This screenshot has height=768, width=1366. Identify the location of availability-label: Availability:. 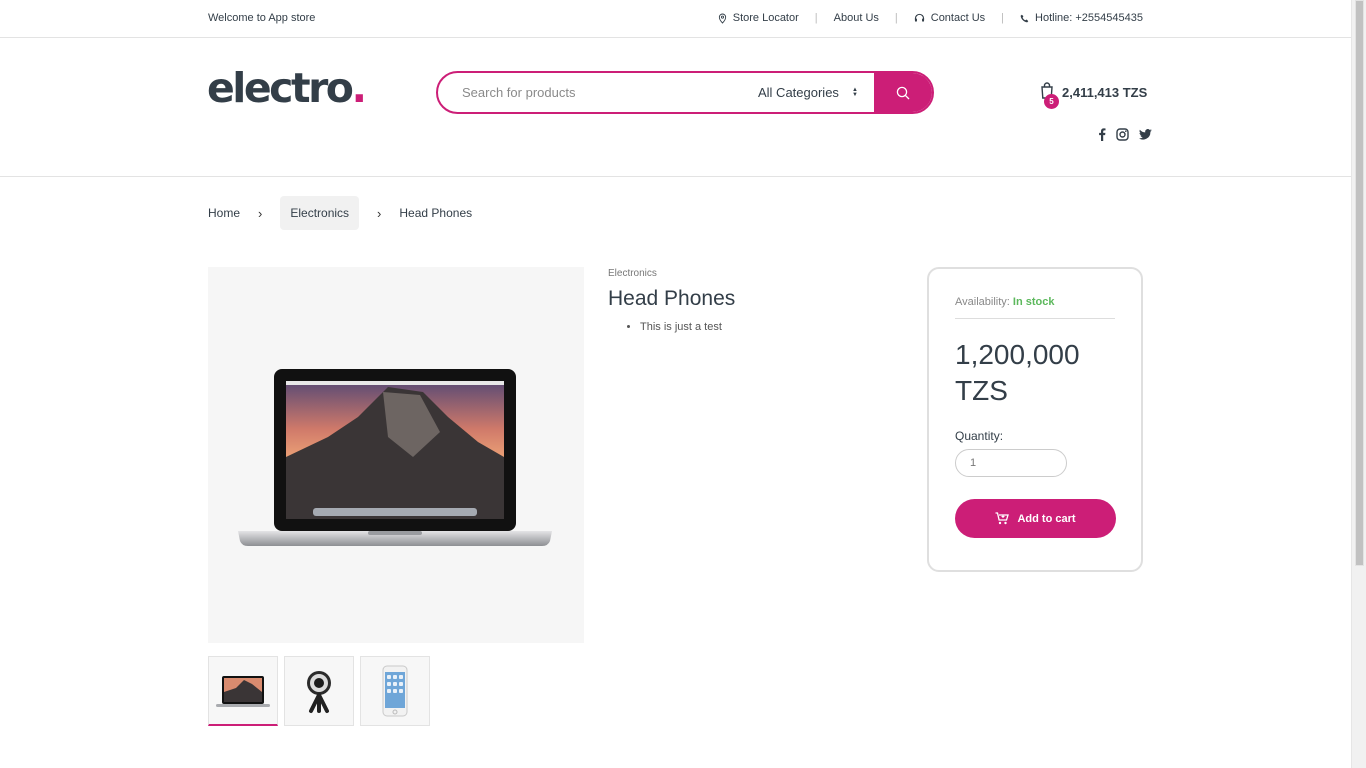
(982, 302).